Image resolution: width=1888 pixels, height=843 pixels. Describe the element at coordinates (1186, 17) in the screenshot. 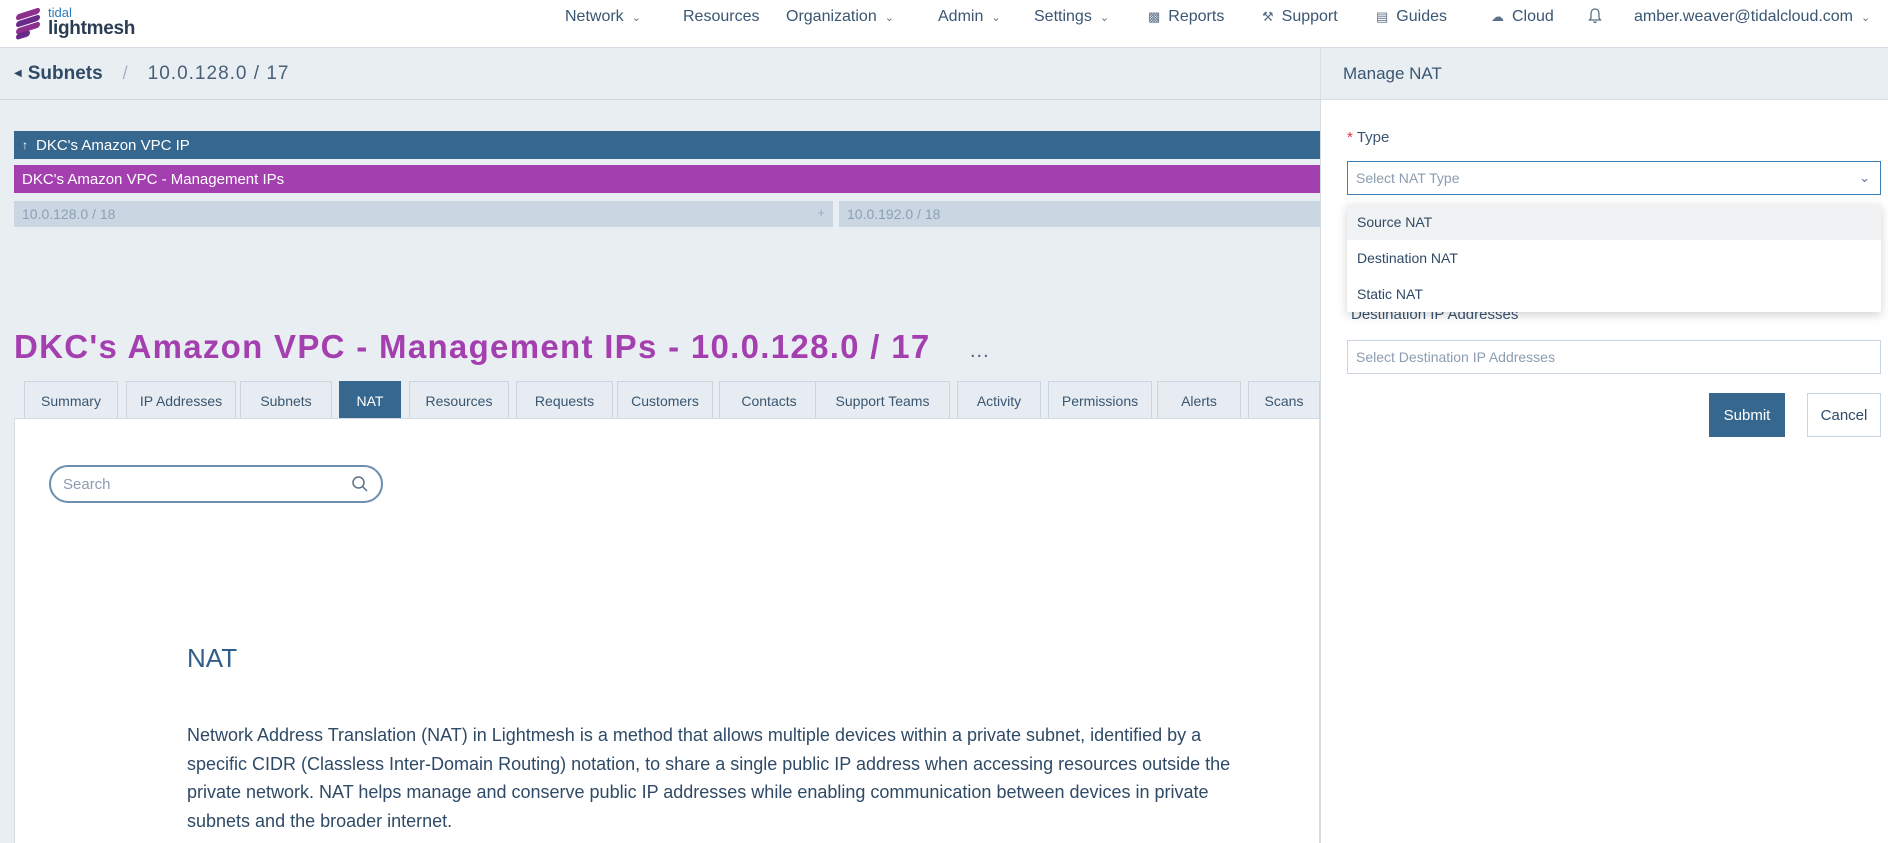

I see `nav-reports: ▩ Reports` at that location.